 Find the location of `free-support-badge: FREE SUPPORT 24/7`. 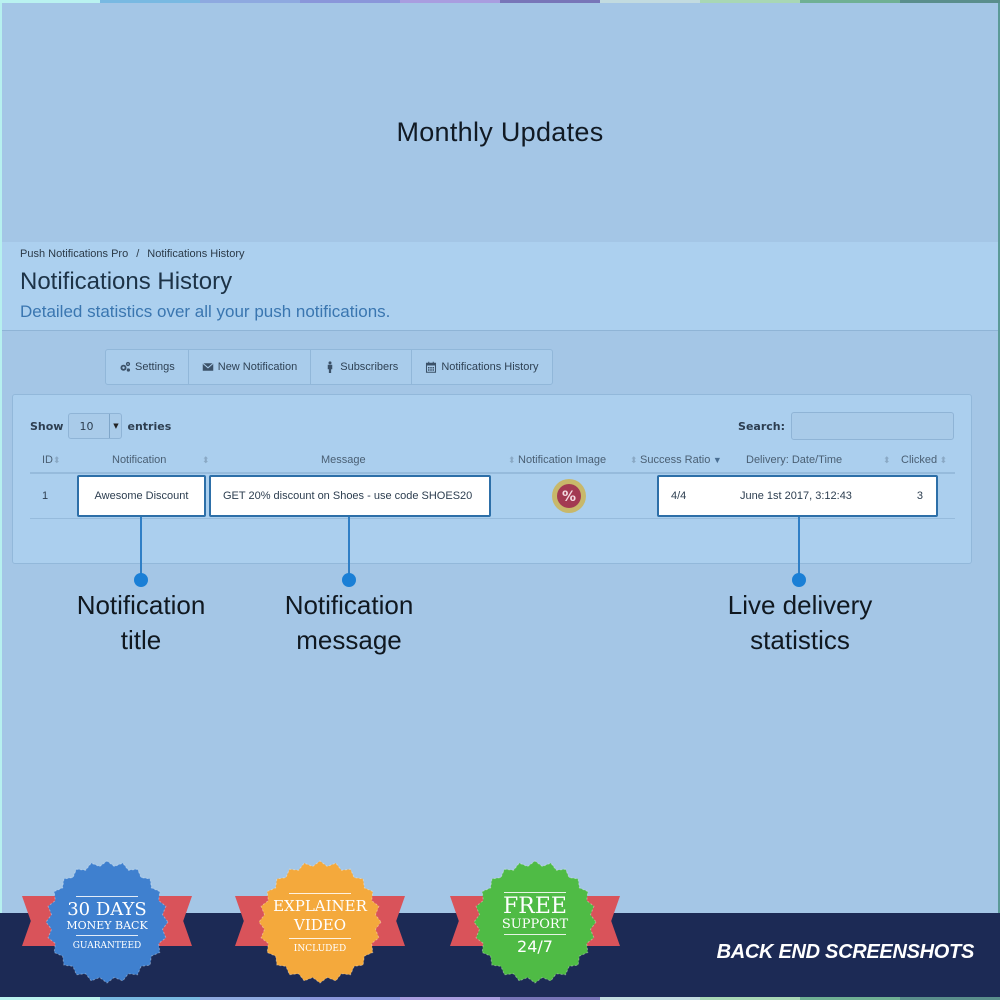

free-support-badge: FREE SUPPORT 24/7 is located at coordinates (535, 925).